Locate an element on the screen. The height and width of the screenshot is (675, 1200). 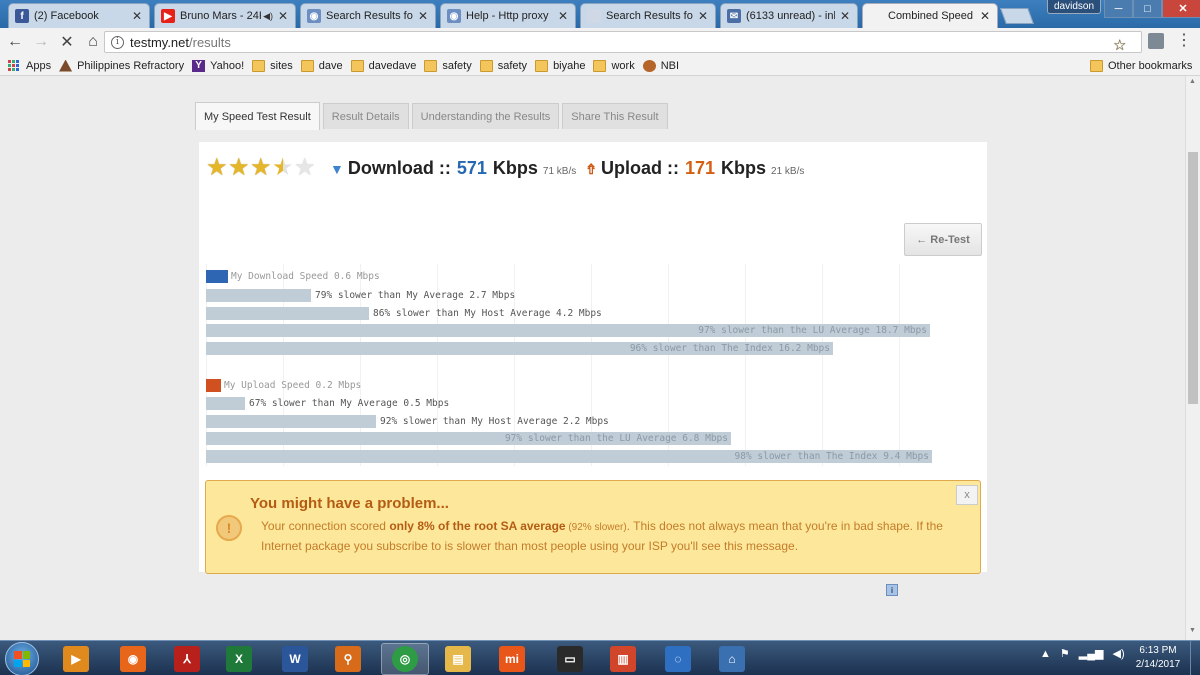
file-explorer-icon: ▤ is located at coordinates (458, 659).